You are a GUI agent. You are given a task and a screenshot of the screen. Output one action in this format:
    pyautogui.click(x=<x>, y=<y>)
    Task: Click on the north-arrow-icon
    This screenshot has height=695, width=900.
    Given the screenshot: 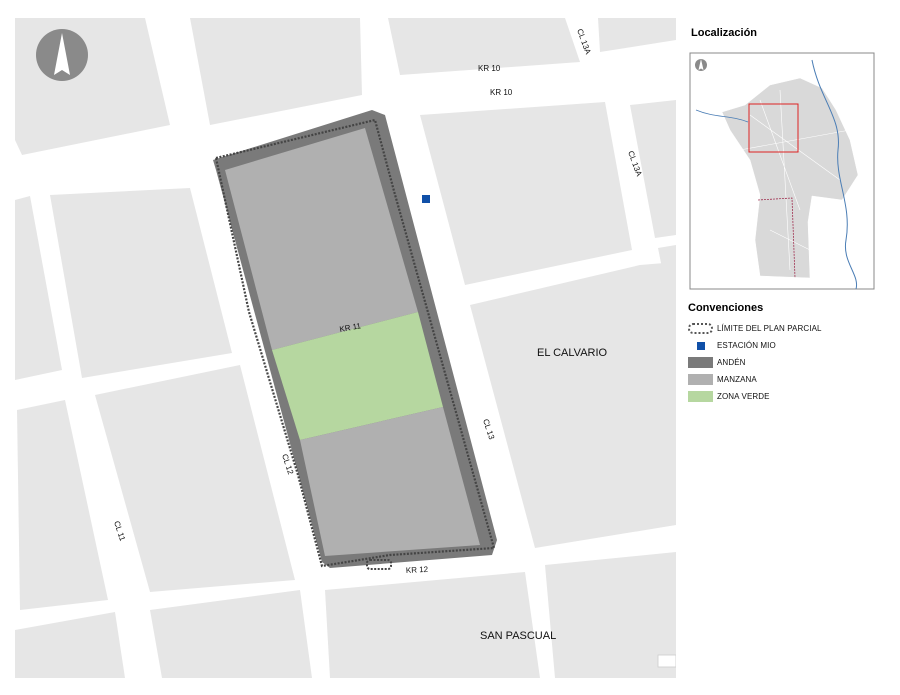 What is the action you would take?
    pyautogui.click(x=62, y=55)
    